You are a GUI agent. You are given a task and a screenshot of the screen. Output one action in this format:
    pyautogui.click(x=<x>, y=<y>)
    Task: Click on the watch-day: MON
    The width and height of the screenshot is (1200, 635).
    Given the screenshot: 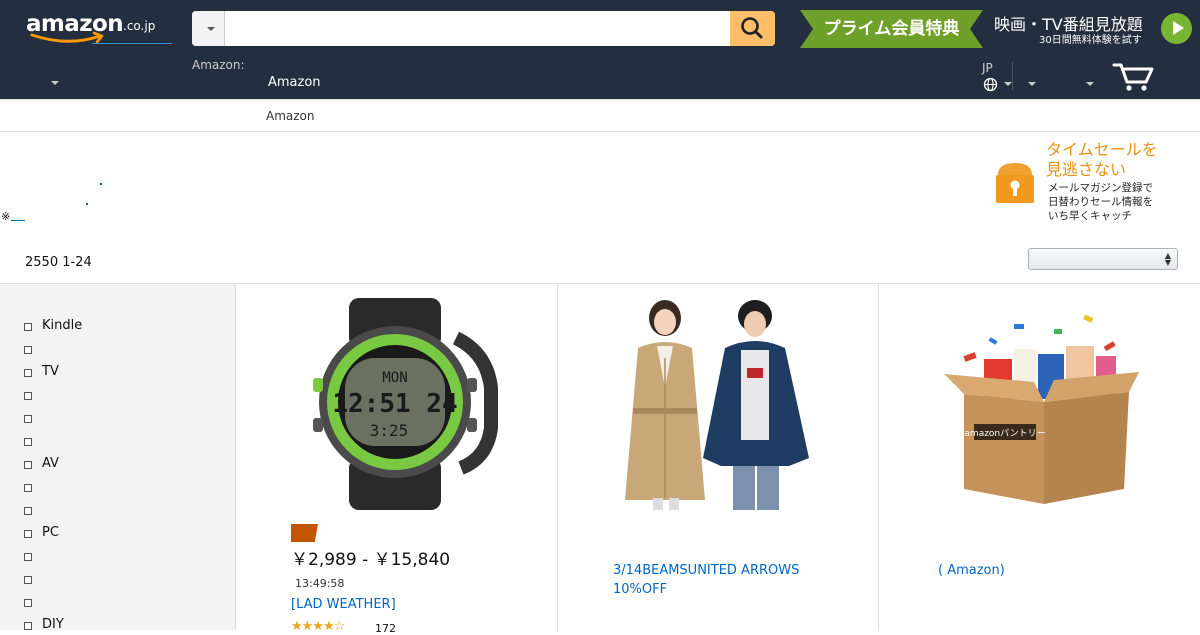 What is the action you would take?
    pyautogui.click(x=394, y=378)
    